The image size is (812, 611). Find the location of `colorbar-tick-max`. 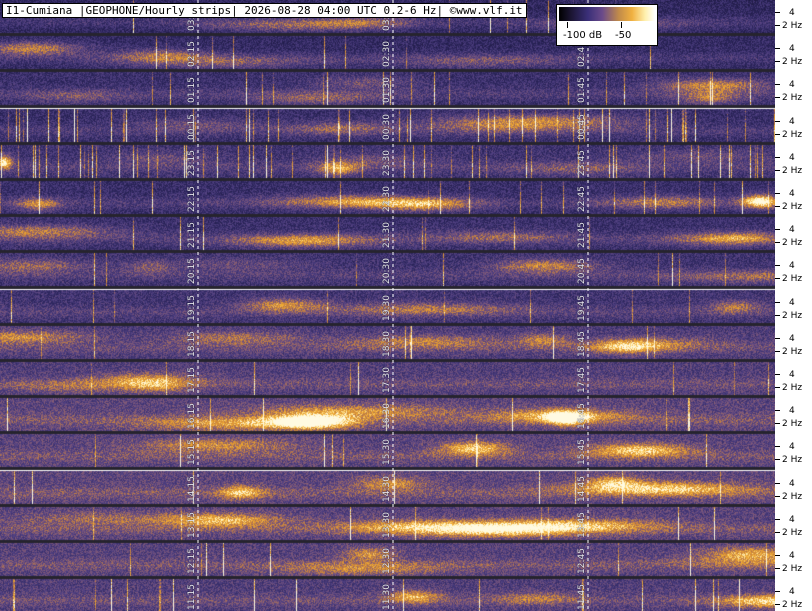

colorbar-tick-max is located at coordinates (621, 25).